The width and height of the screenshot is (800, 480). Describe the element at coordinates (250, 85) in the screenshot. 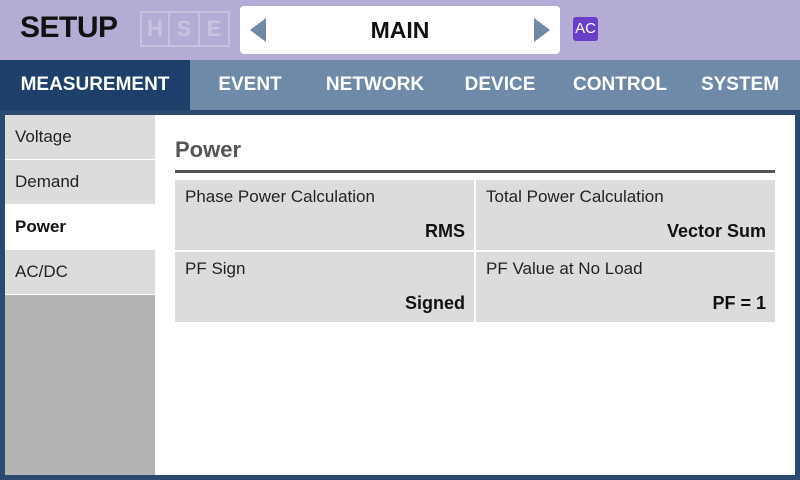

I see `tab-event: EVENT` at that location.